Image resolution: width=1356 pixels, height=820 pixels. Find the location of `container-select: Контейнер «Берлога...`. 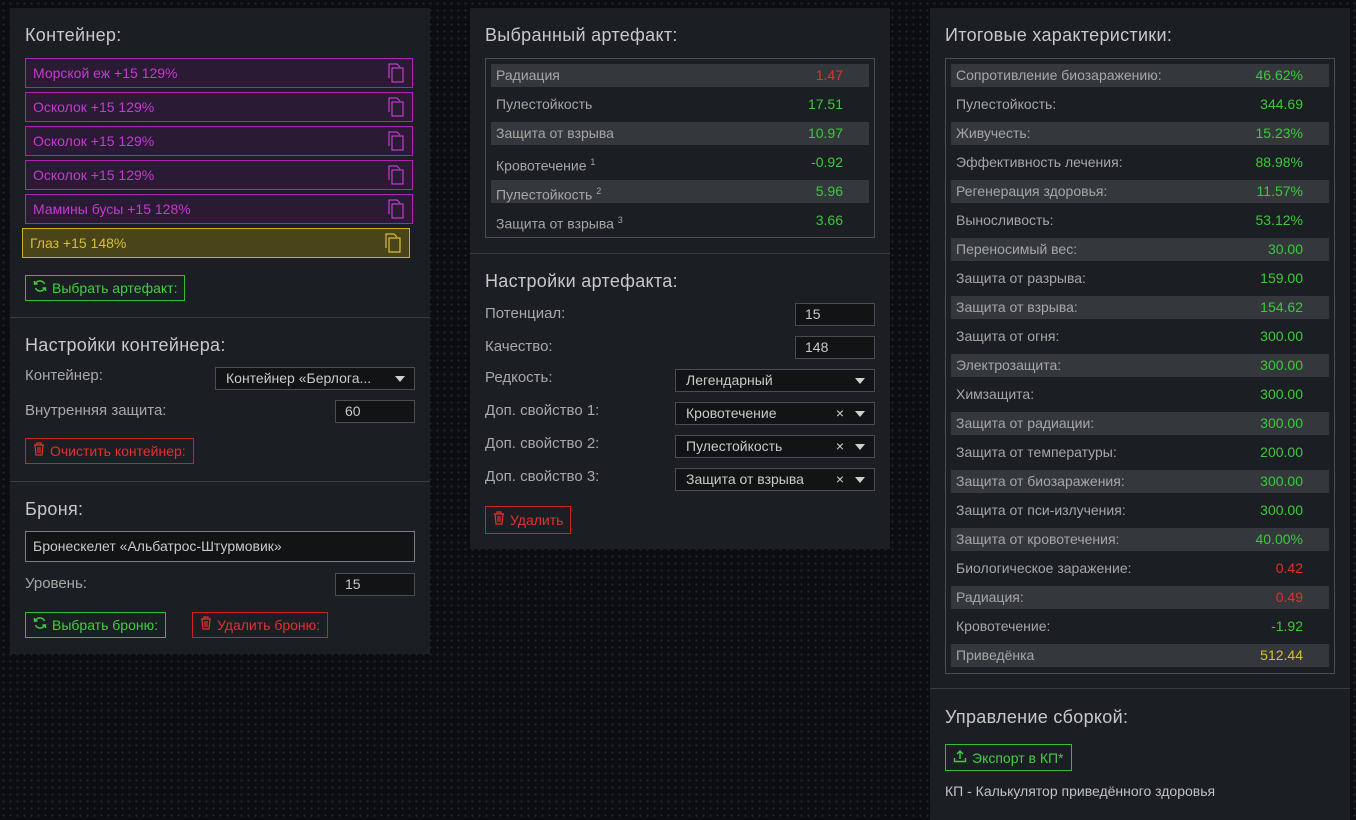

container-select: Контейнер «Берлога... is located at coordinates (315, 378).